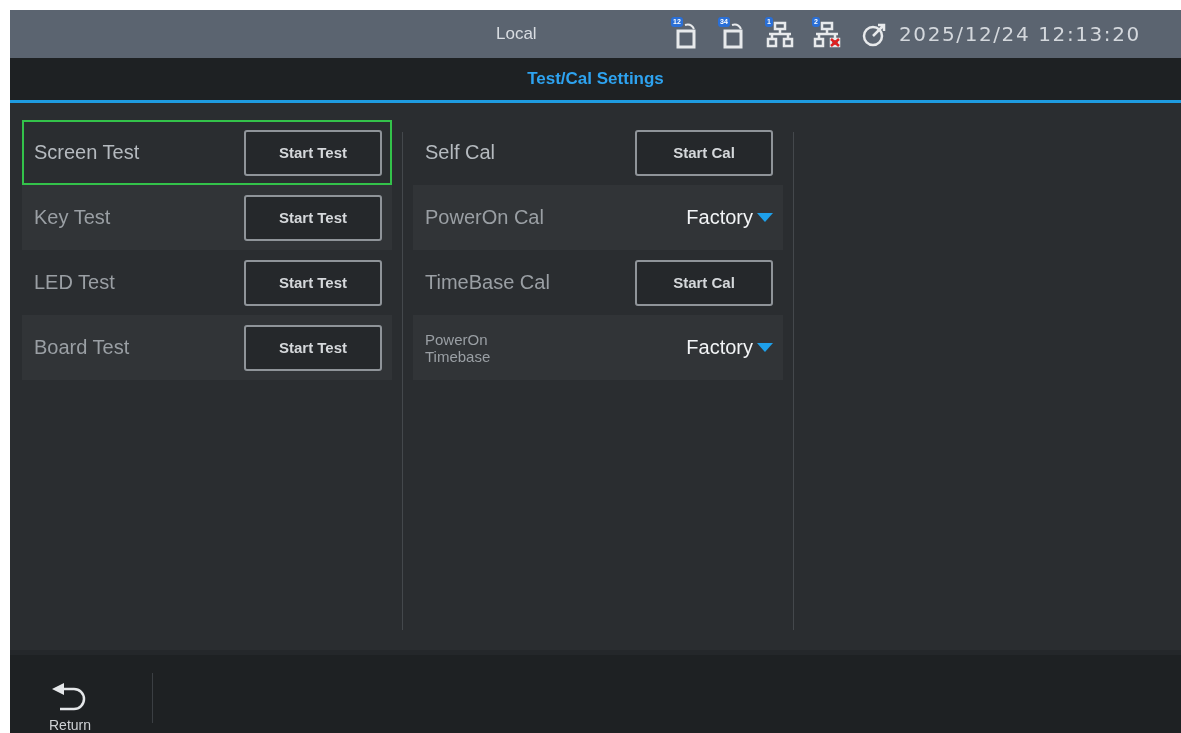 The image size is (1181, 733). Describe the element at coordinates (87, 152) in the screenshot. I see `setting-label: Screen Test` at that location.